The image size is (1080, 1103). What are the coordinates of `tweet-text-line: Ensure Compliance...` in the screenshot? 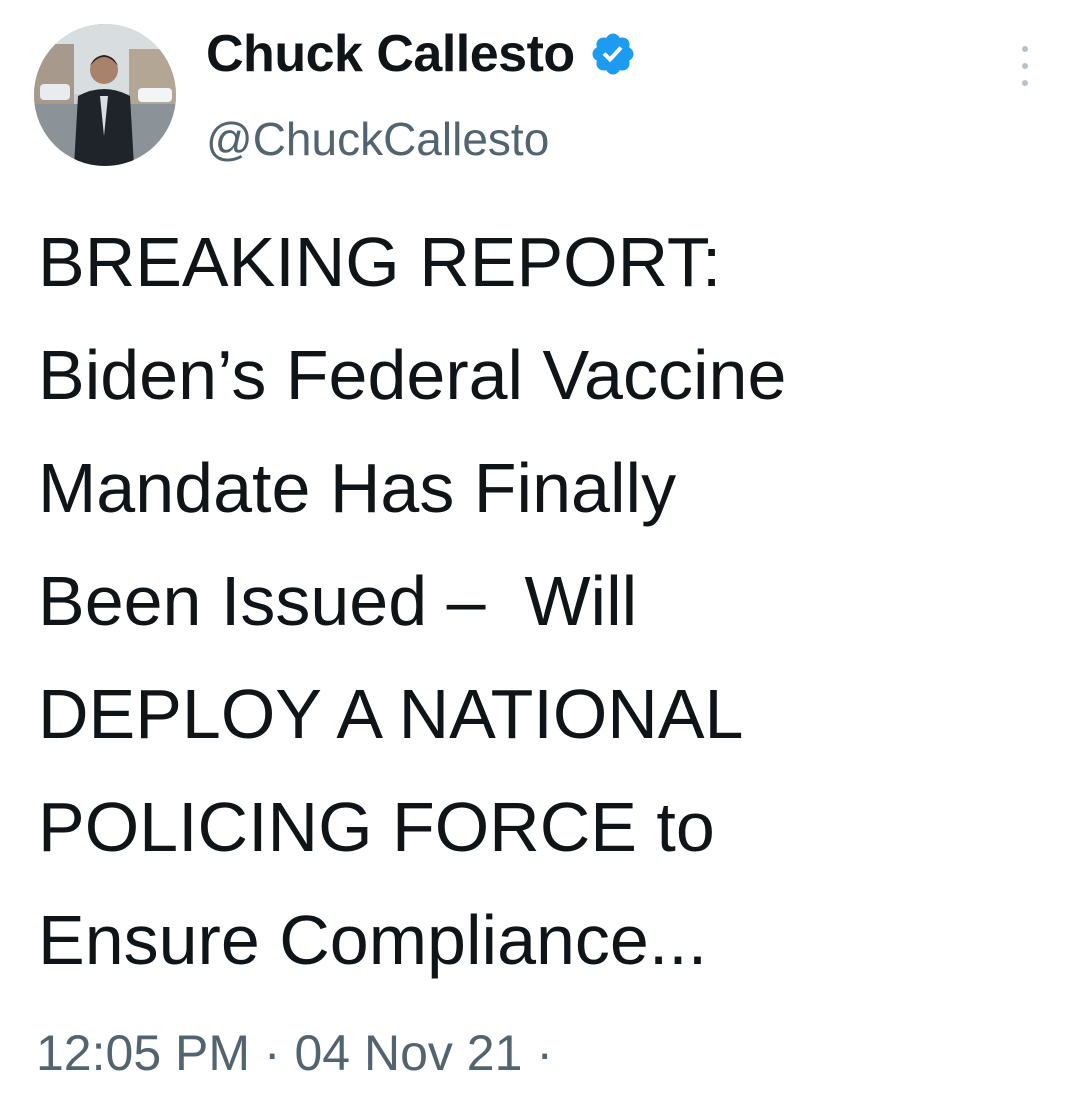 It's located at (373, 940).